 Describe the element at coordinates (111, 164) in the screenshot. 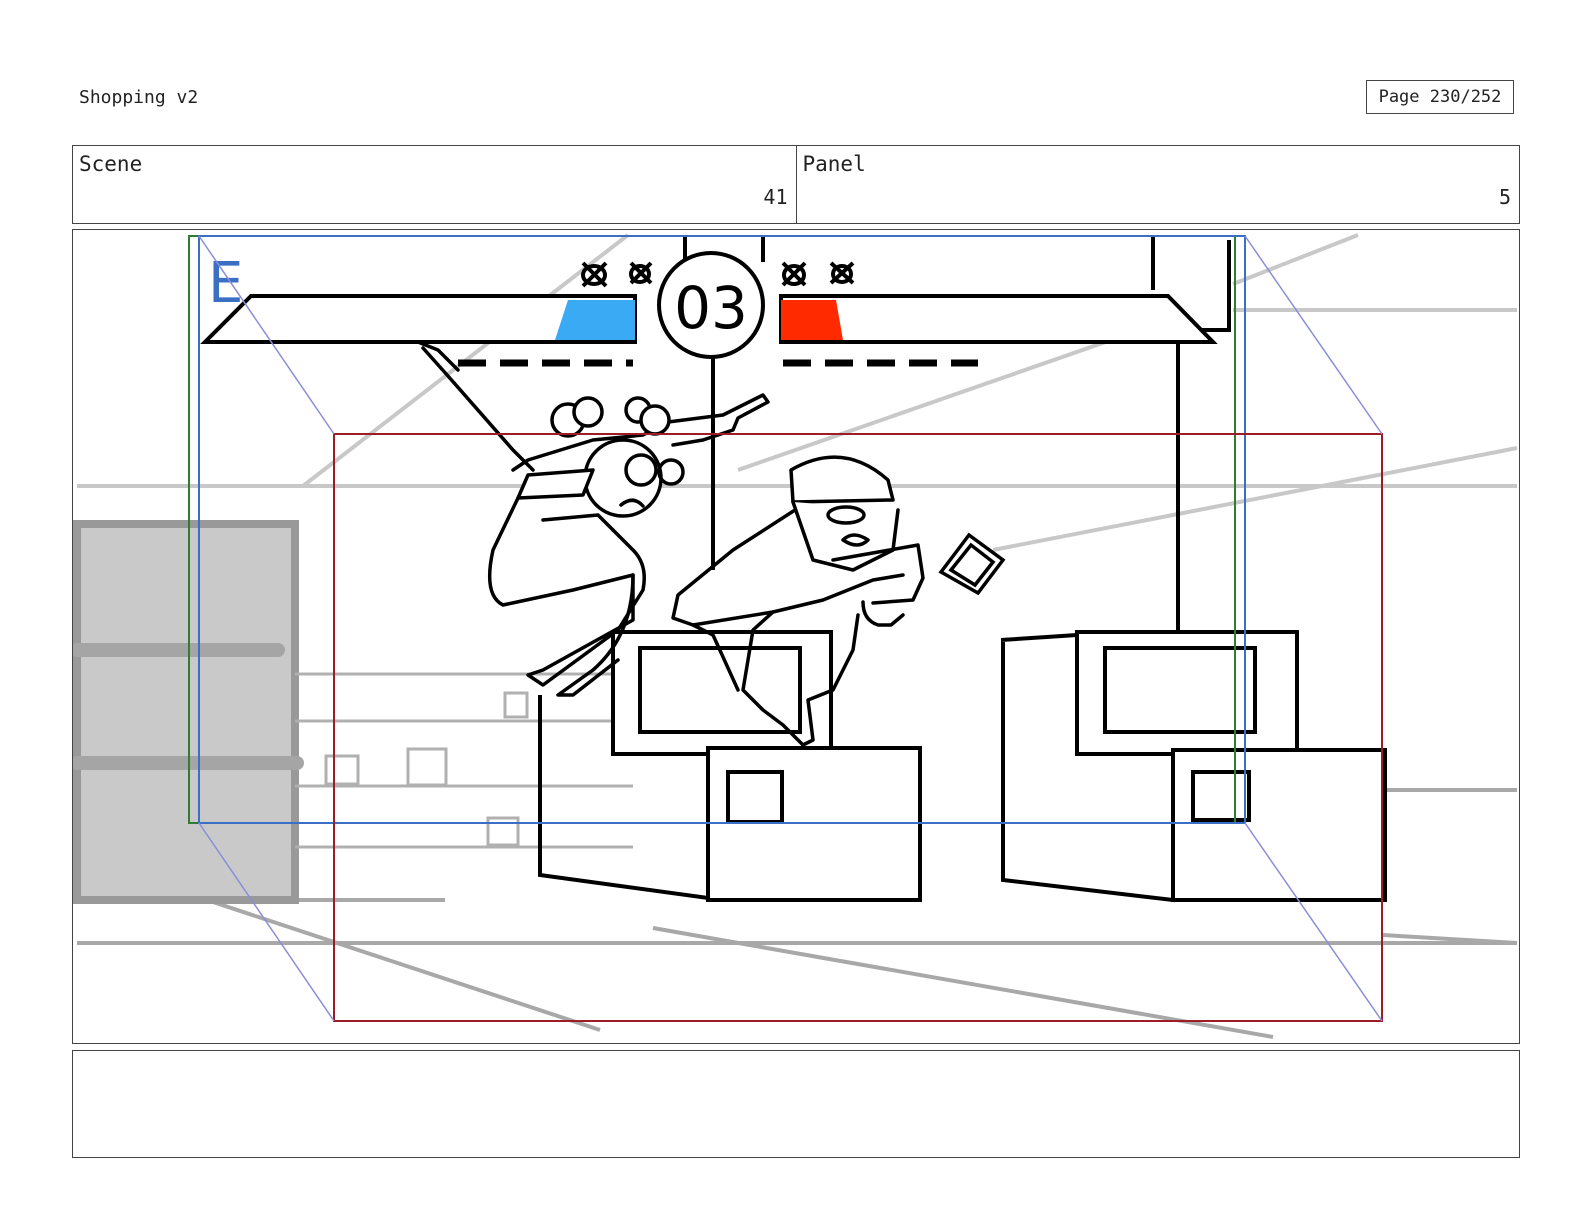

I see `scene-label: Scene` at that location.